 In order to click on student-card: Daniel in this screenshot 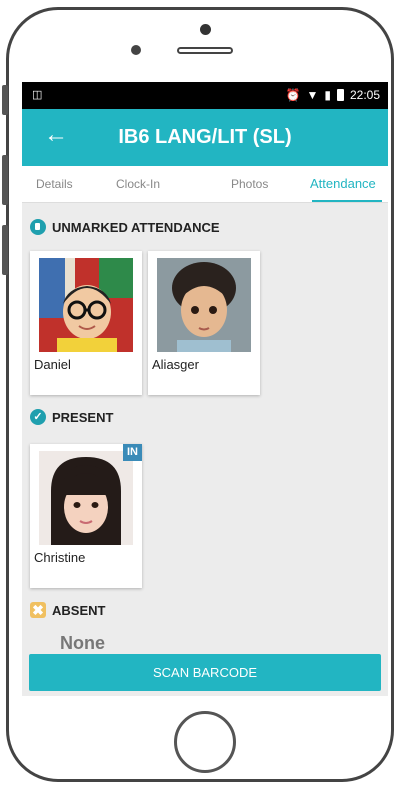, I will do `click(86, 323)`.